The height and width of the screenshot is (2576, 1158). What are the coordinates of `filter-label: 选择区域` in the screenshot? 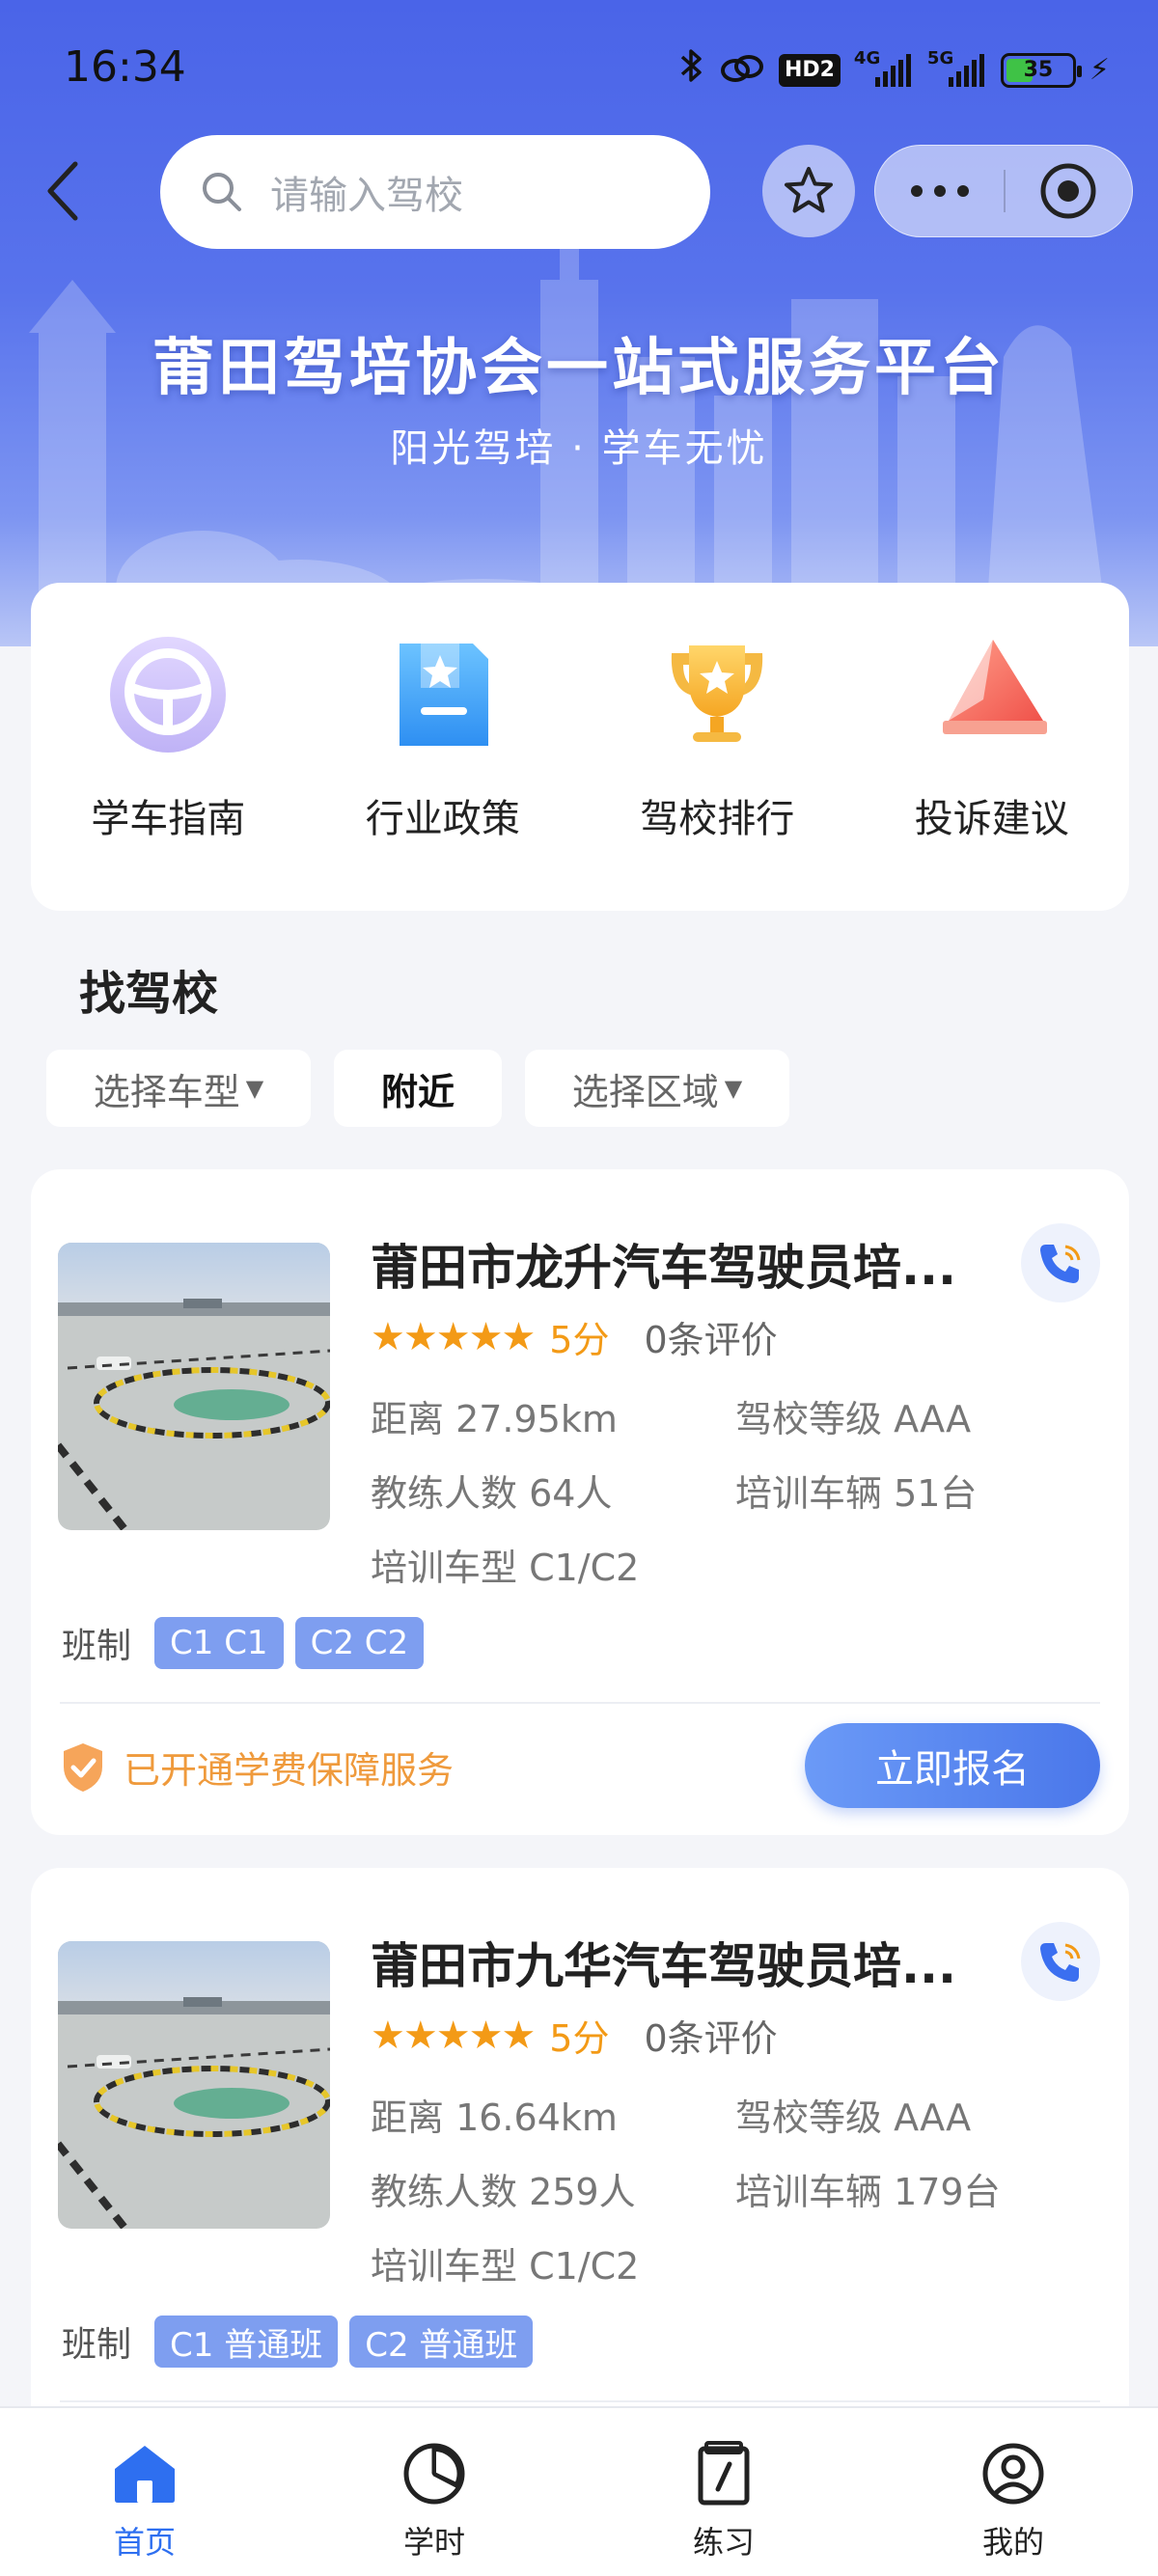 It's located at (645, 1091).